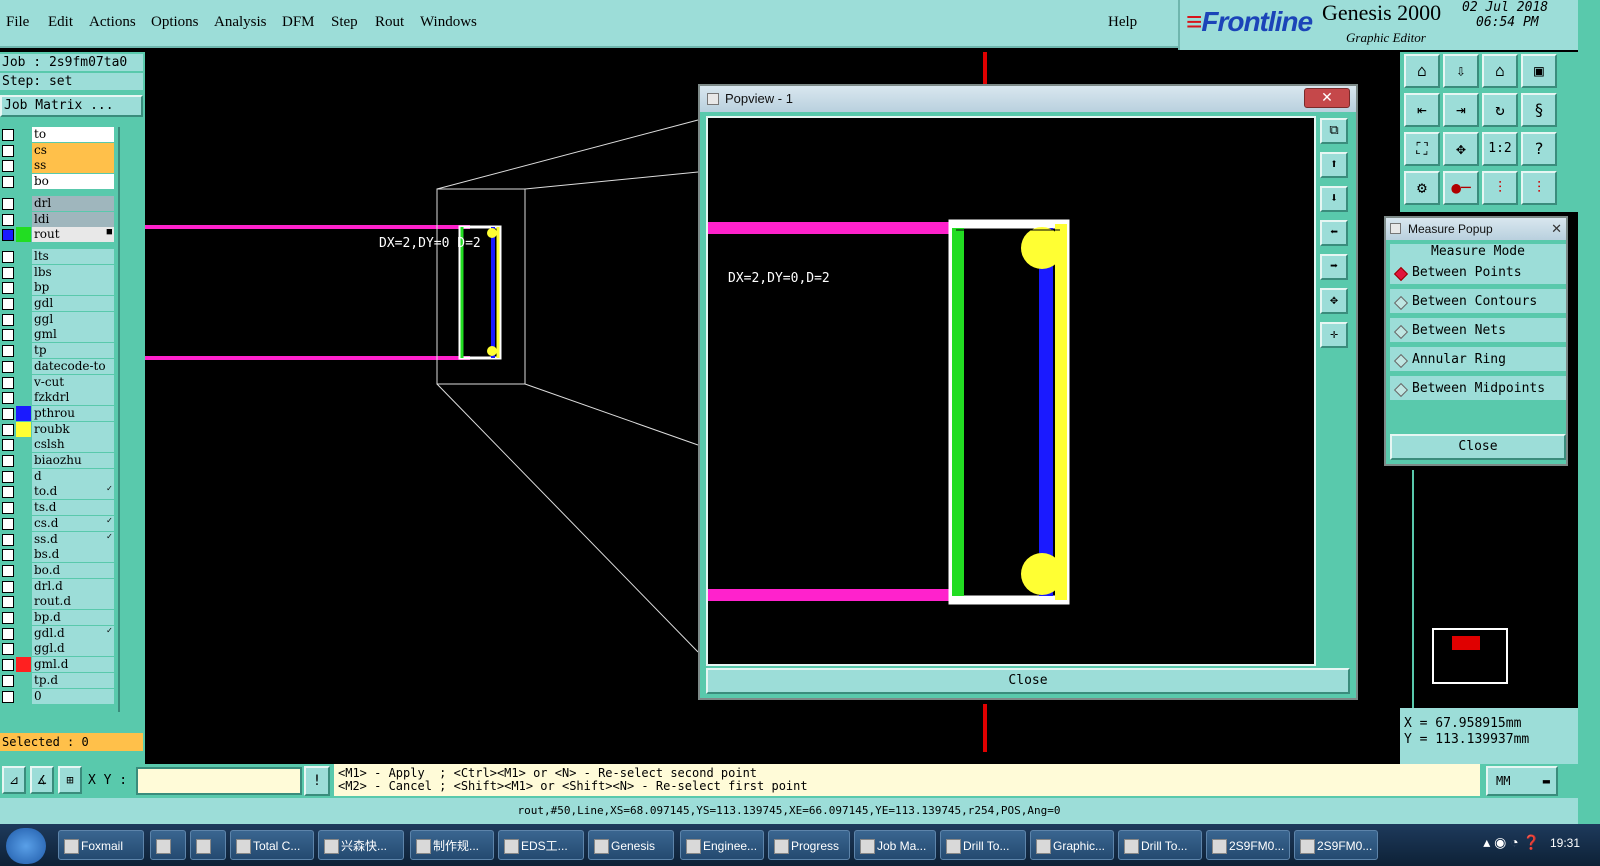  I want to click on layer-name: rout, so click(73, 235).